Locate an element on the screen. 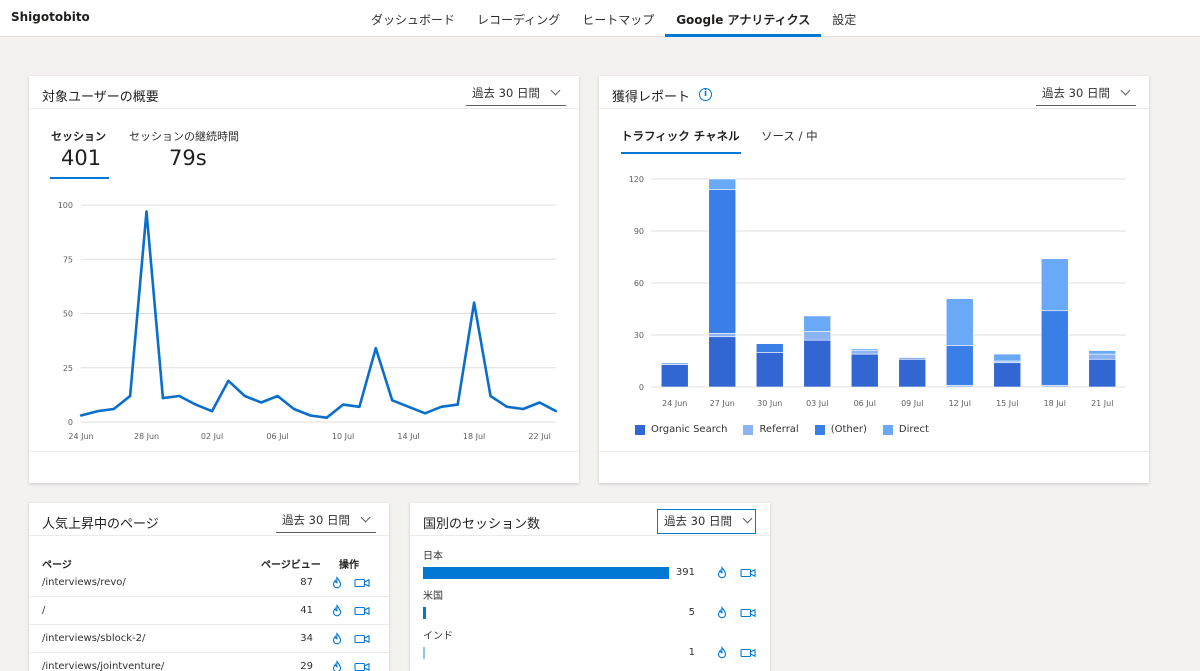 This screenshot has width=1200, height=671. legend-organic-search: Organic Search is located at coordinates (681, 429).